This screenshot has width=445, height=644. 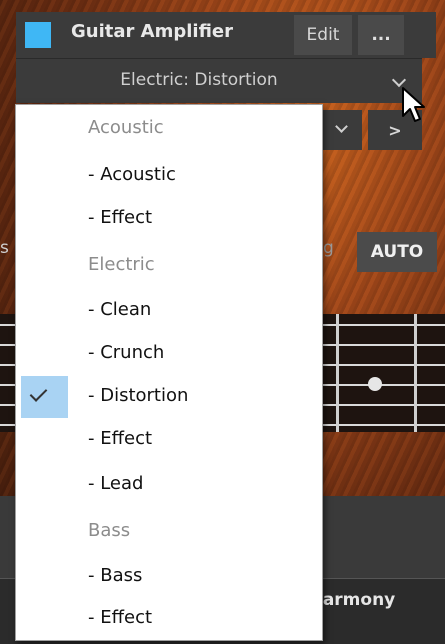 I want to click on checkmark-icon, so click(x=38, y=393).